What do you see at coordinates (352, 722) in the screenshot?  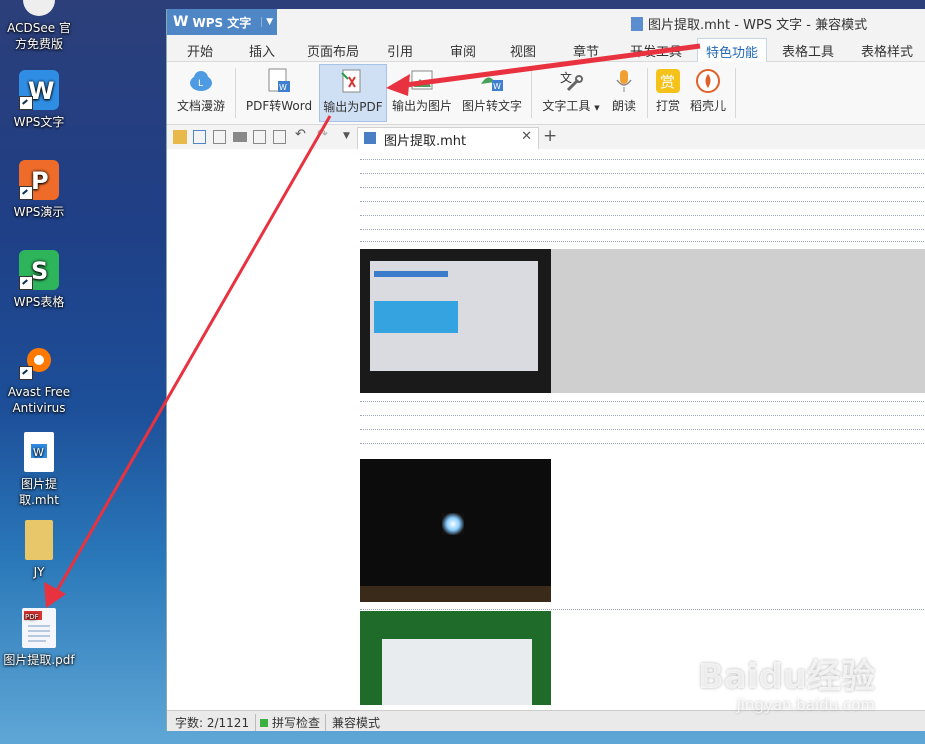 I see `compat-mode: 兼容模式` at bounding box center [352, 722].